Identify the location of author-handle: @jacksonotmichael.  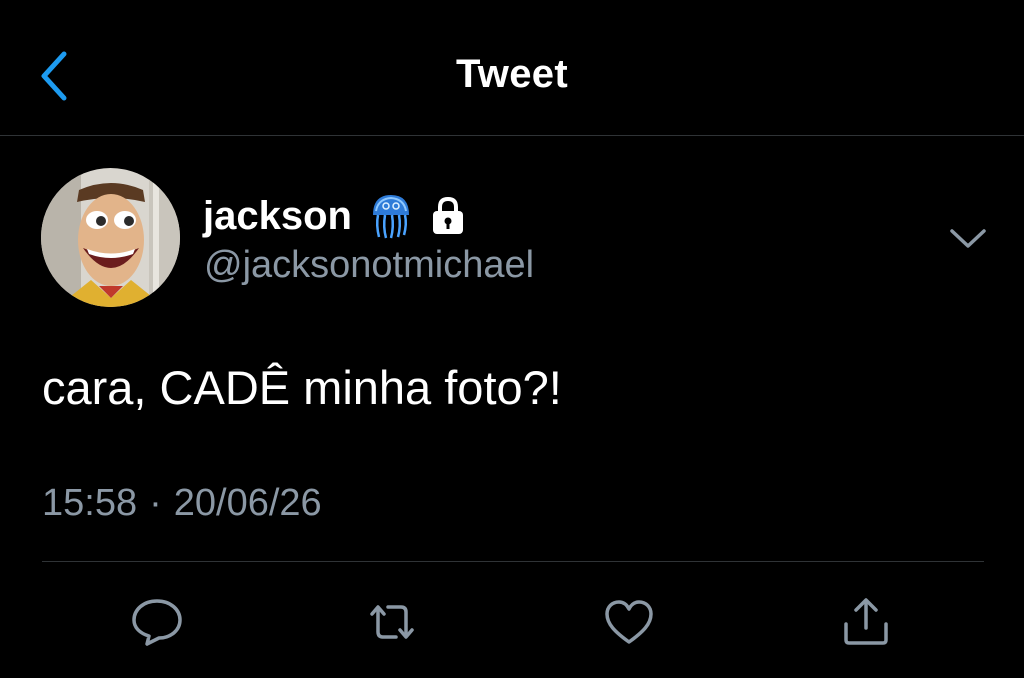
(369, 265).